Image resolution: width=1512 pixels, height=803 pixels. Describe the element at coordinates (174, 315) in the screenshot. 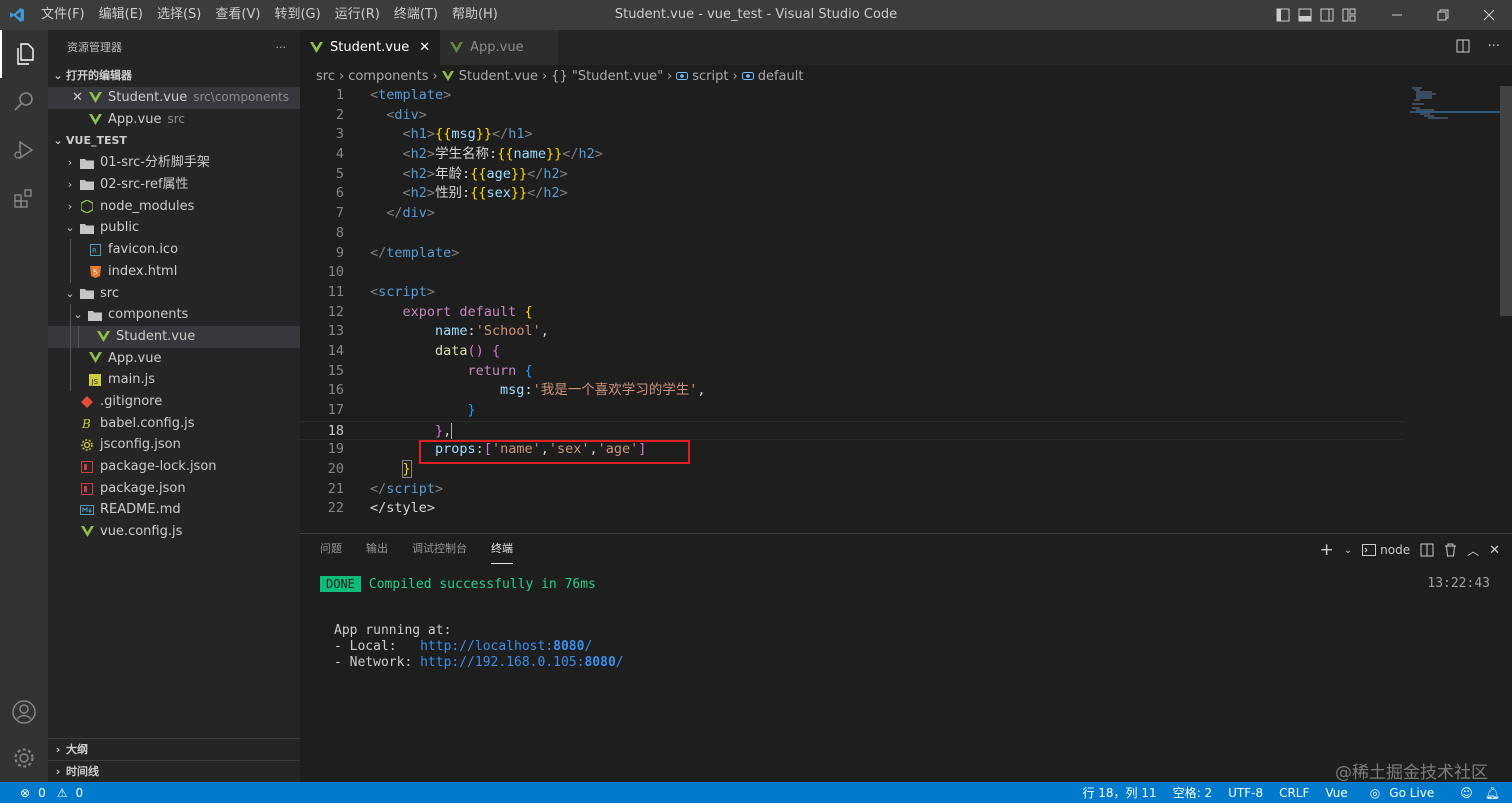

I see `tree-folder: ⌄ components` at that location.